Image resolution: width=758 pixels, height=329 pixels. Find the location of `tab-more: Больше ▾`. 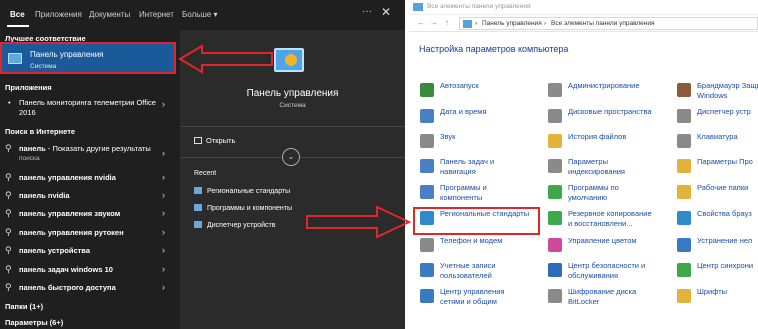

tab-more: Больше ▾ is located at coordinates (199, 14).